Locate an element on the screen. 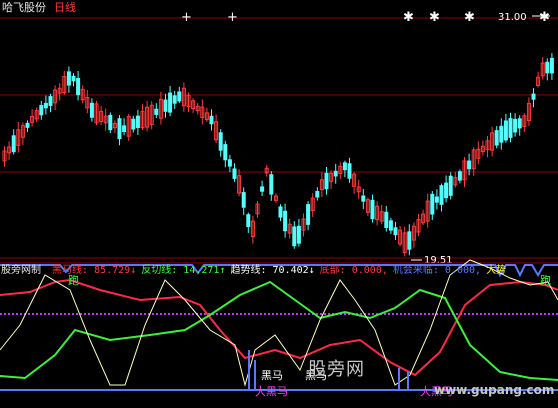 This screenshot has height=408, width=558. indicator-item-label: 黑马线: is located at coordinates (70, 270).